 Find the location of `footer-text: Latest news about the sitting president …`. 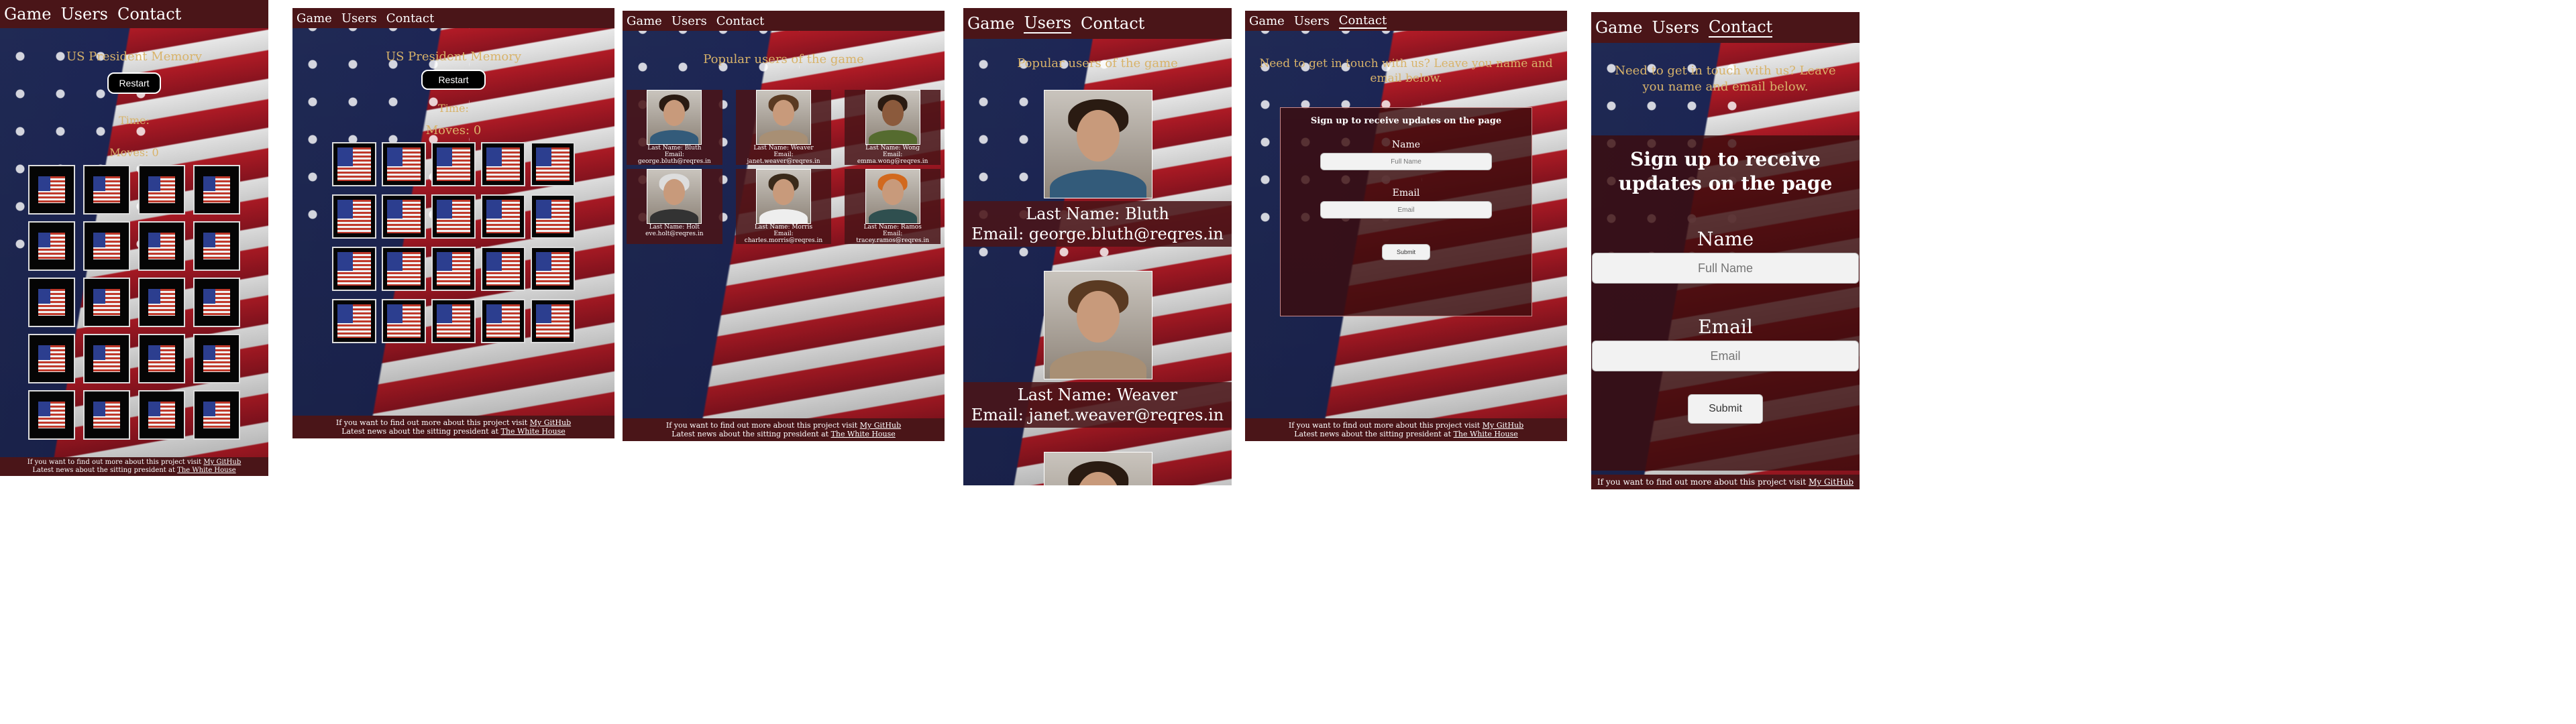

footer-text: Latest news about the sitting president … is located at coordinates (420, 431).